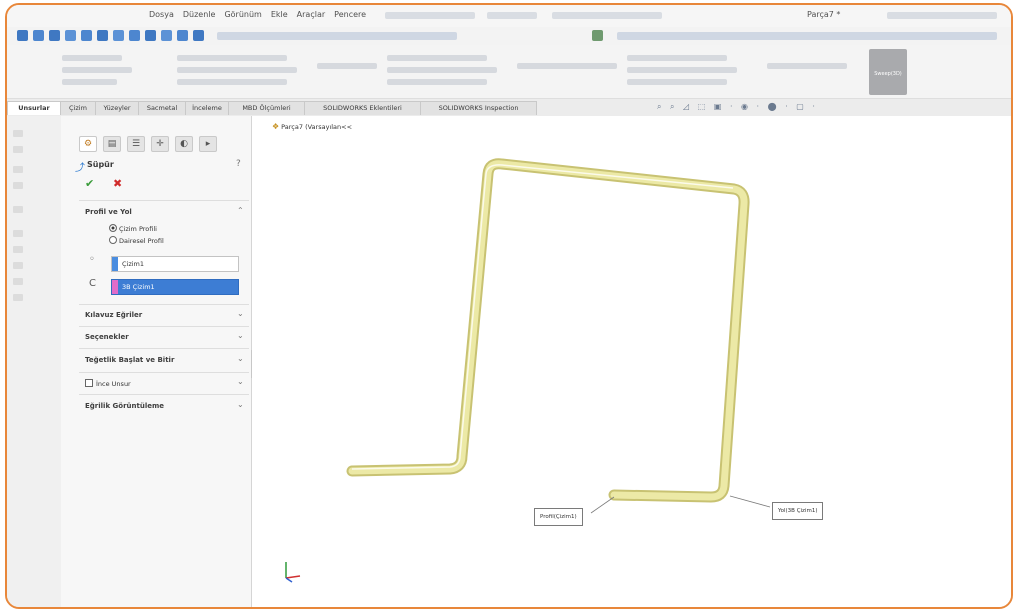 This screenshot has width=1018, height=611. Describe the element at coordinates (266, 108) in the screenshot. I see `tab-mbd-dimensions: MBD Ölçümleri` at that location.